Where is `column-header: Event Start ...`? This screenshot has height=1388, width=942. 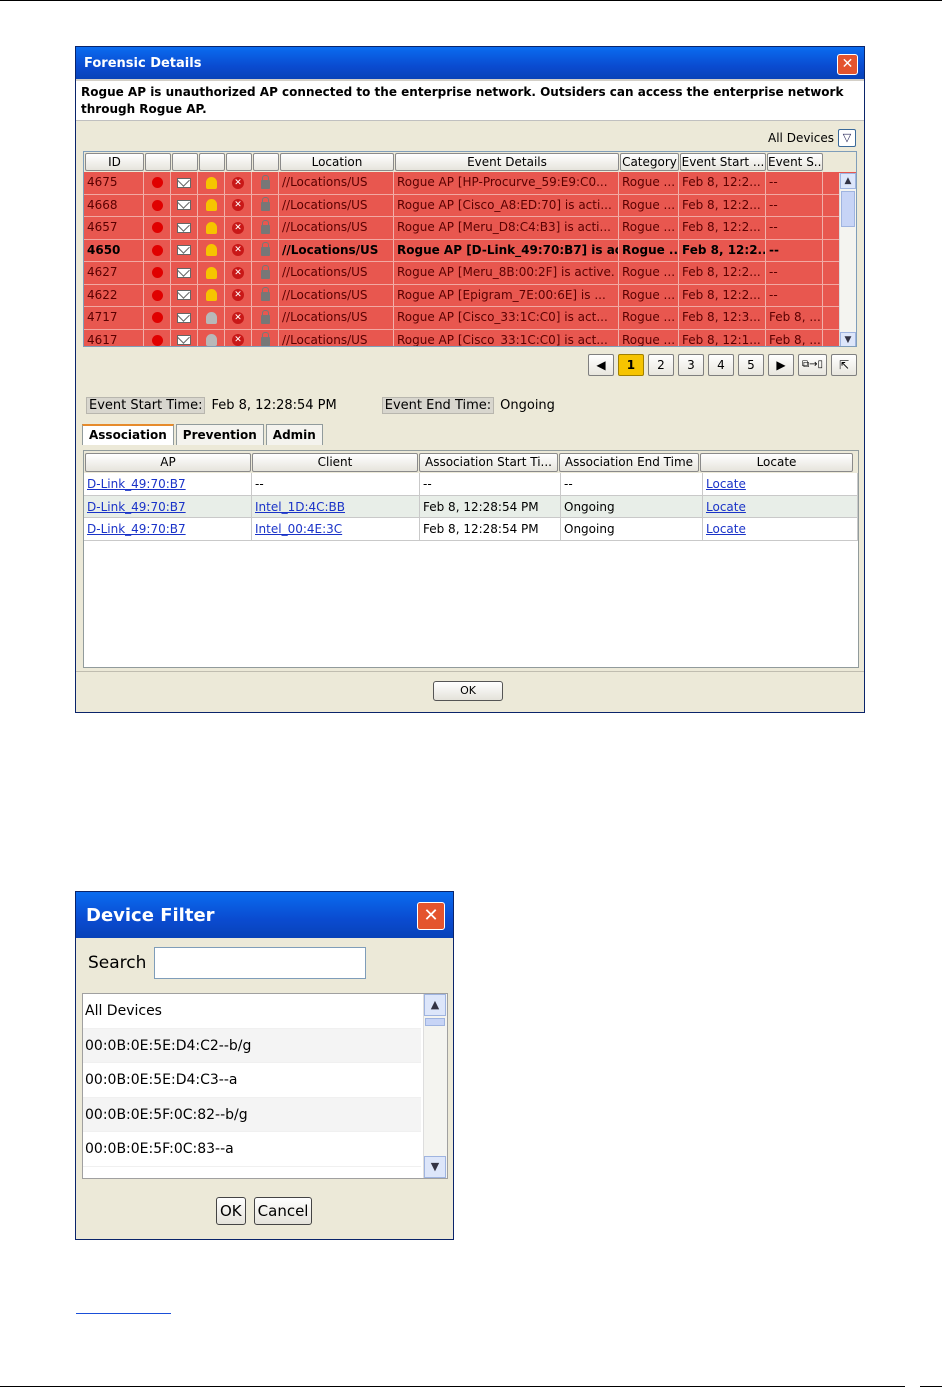 column-header: Event Start ... is located at coordinates (723, 162).